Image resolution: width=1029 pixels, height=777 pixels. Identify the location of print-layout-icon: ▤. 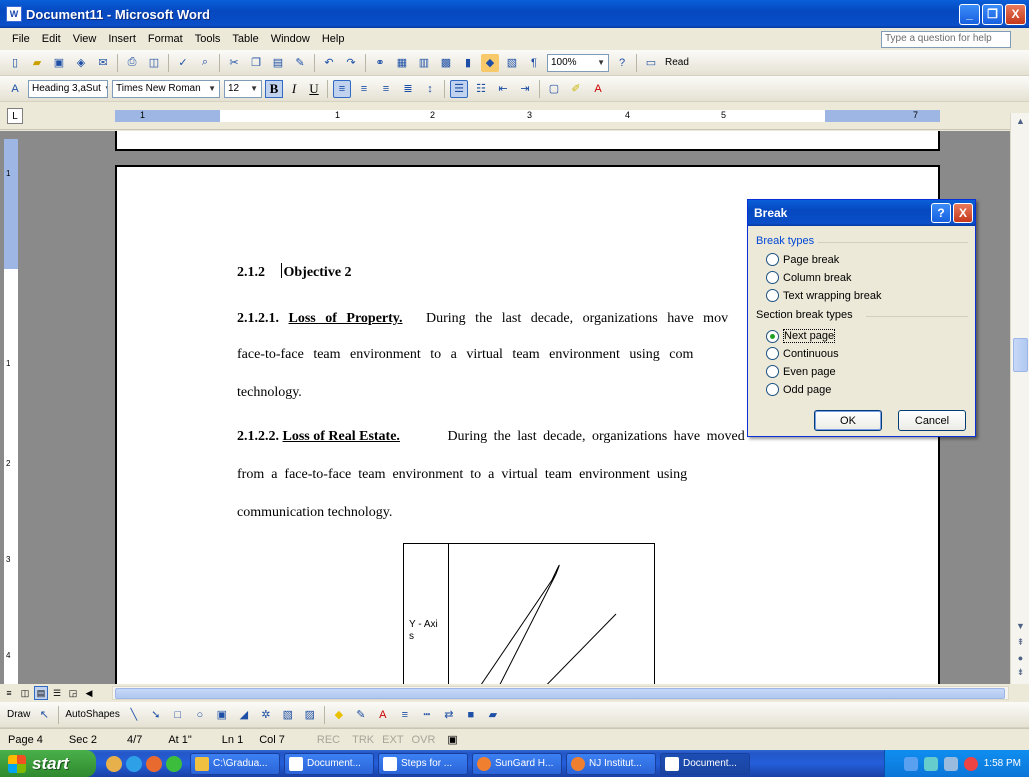
(41, 693).